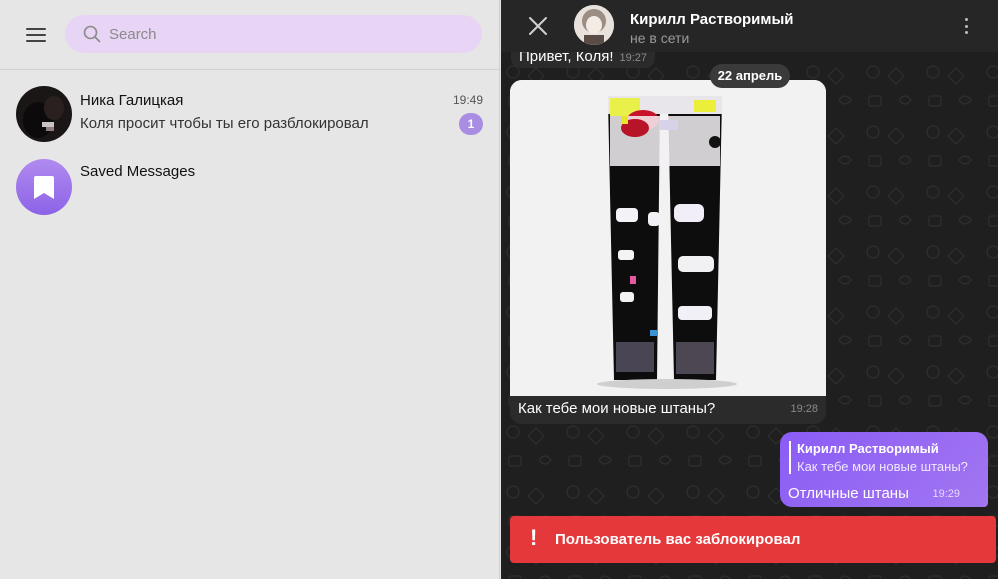 Image resolution: width=998 pixels, height=579 pixels. I want to click on blocked-banner: ! Пользователь вас заблокировал, so click(753, 539).